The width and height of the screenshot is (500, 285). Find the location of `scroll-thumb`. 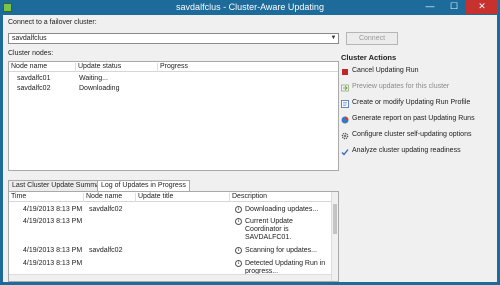

scroll-thumb is located at coordinates (335, 219).